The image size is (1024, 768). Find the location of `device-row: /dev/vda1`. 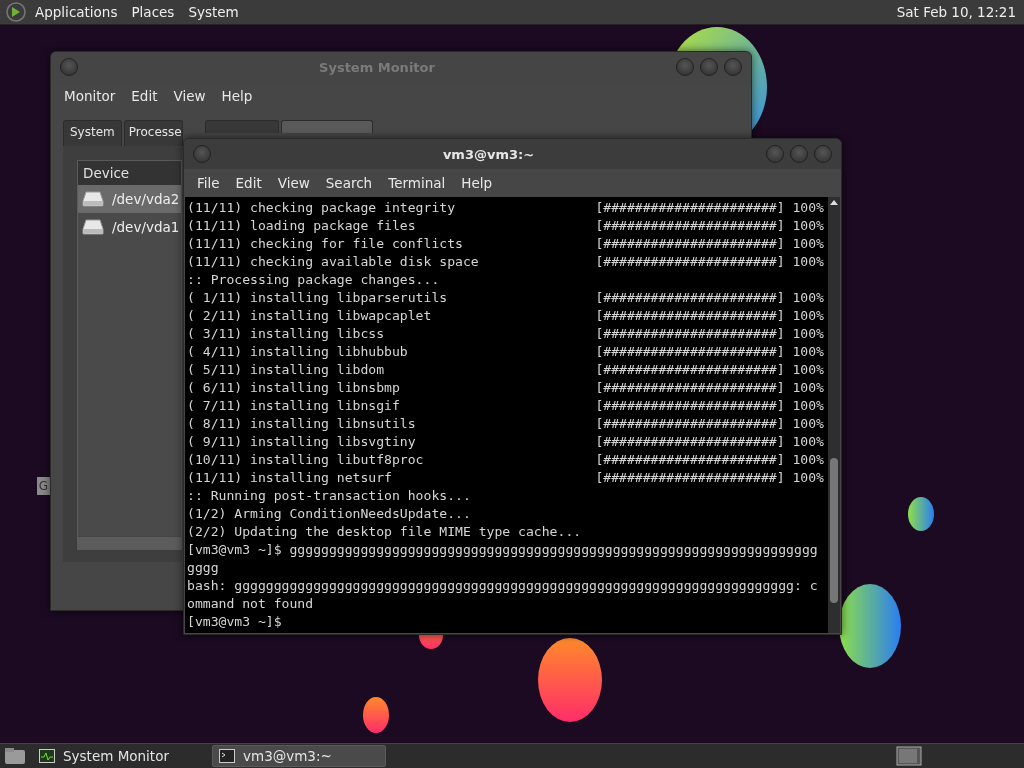

device-row: /dev/vda1 is located at coordinates (129, 227).